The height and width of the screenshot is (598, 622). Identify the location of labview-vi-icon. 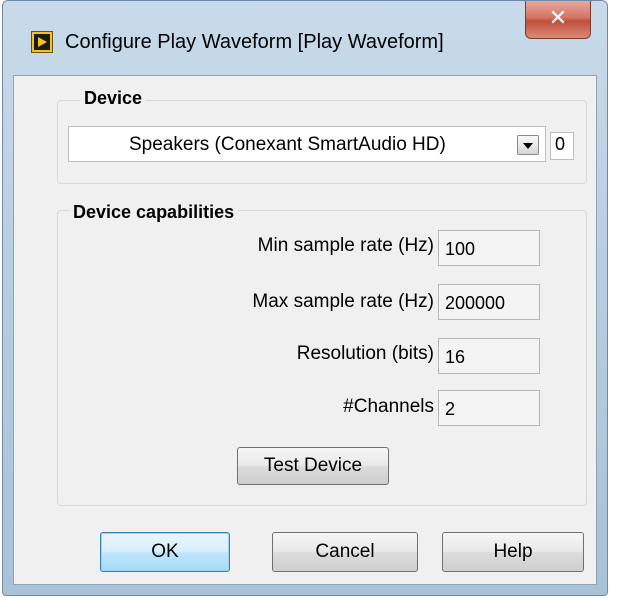
(42, 42).